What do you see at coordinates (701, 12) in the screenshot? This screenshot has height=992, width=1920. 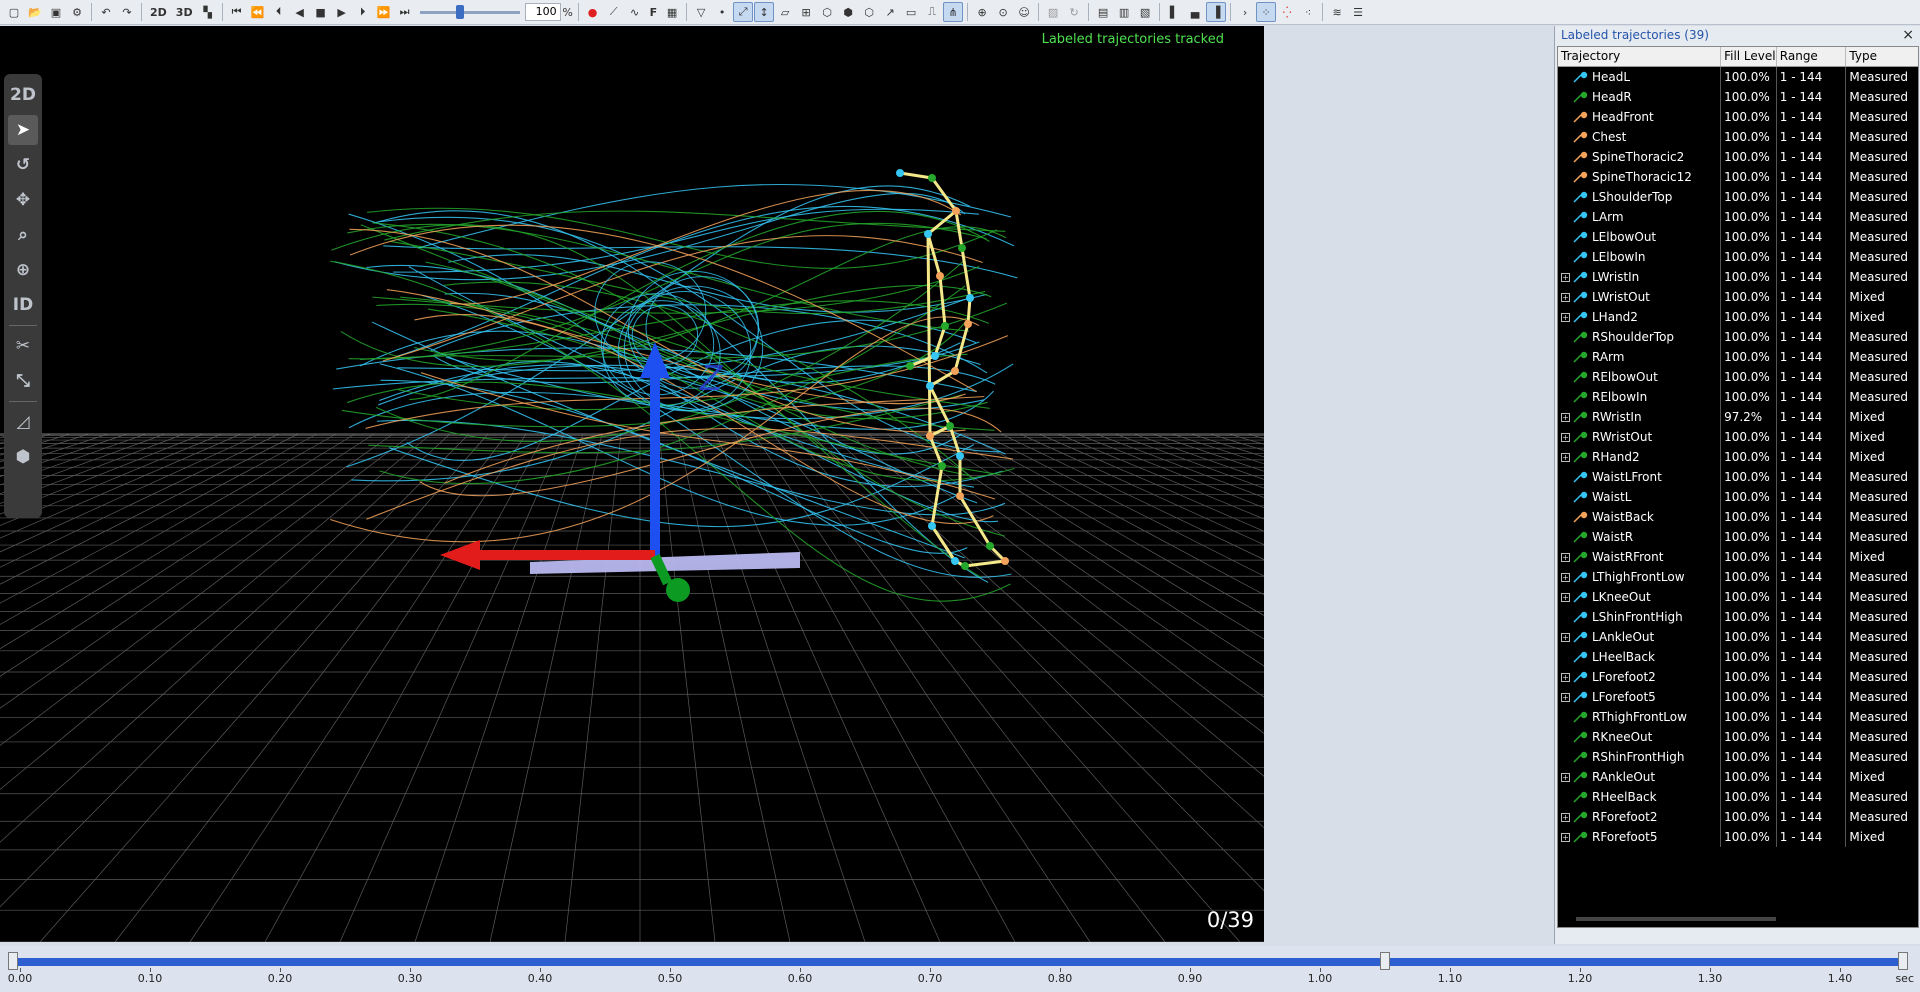 I see `filter-funnel-icon: ▽` at bounding box center [701, 12].